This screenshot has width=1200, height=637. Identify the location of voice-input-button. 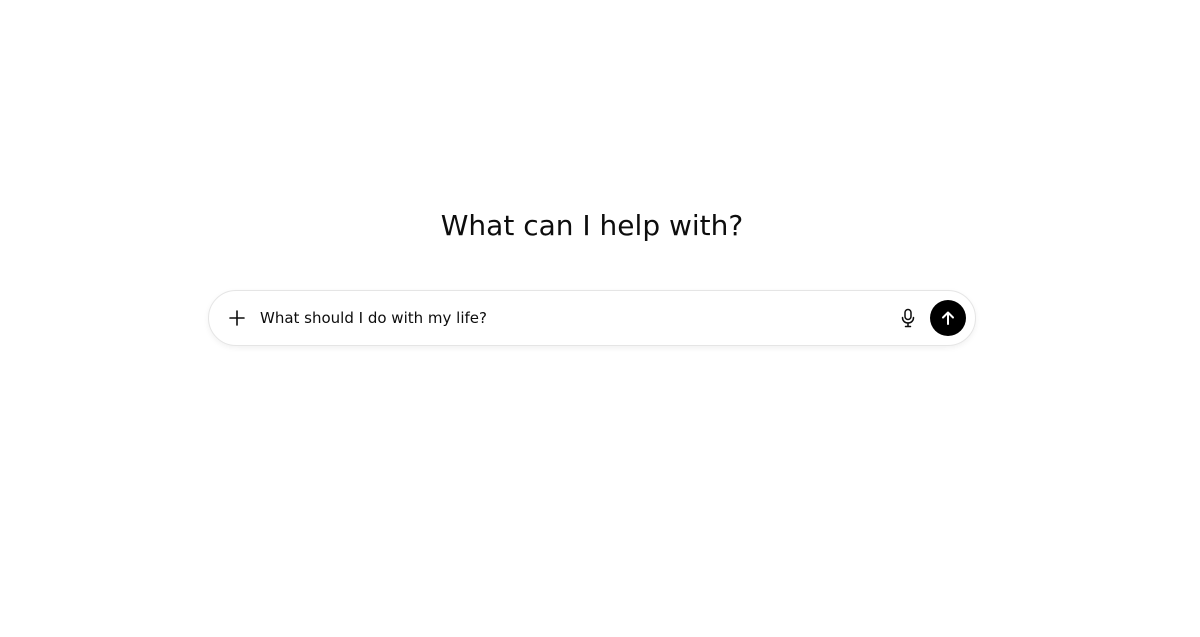
(908, 318).